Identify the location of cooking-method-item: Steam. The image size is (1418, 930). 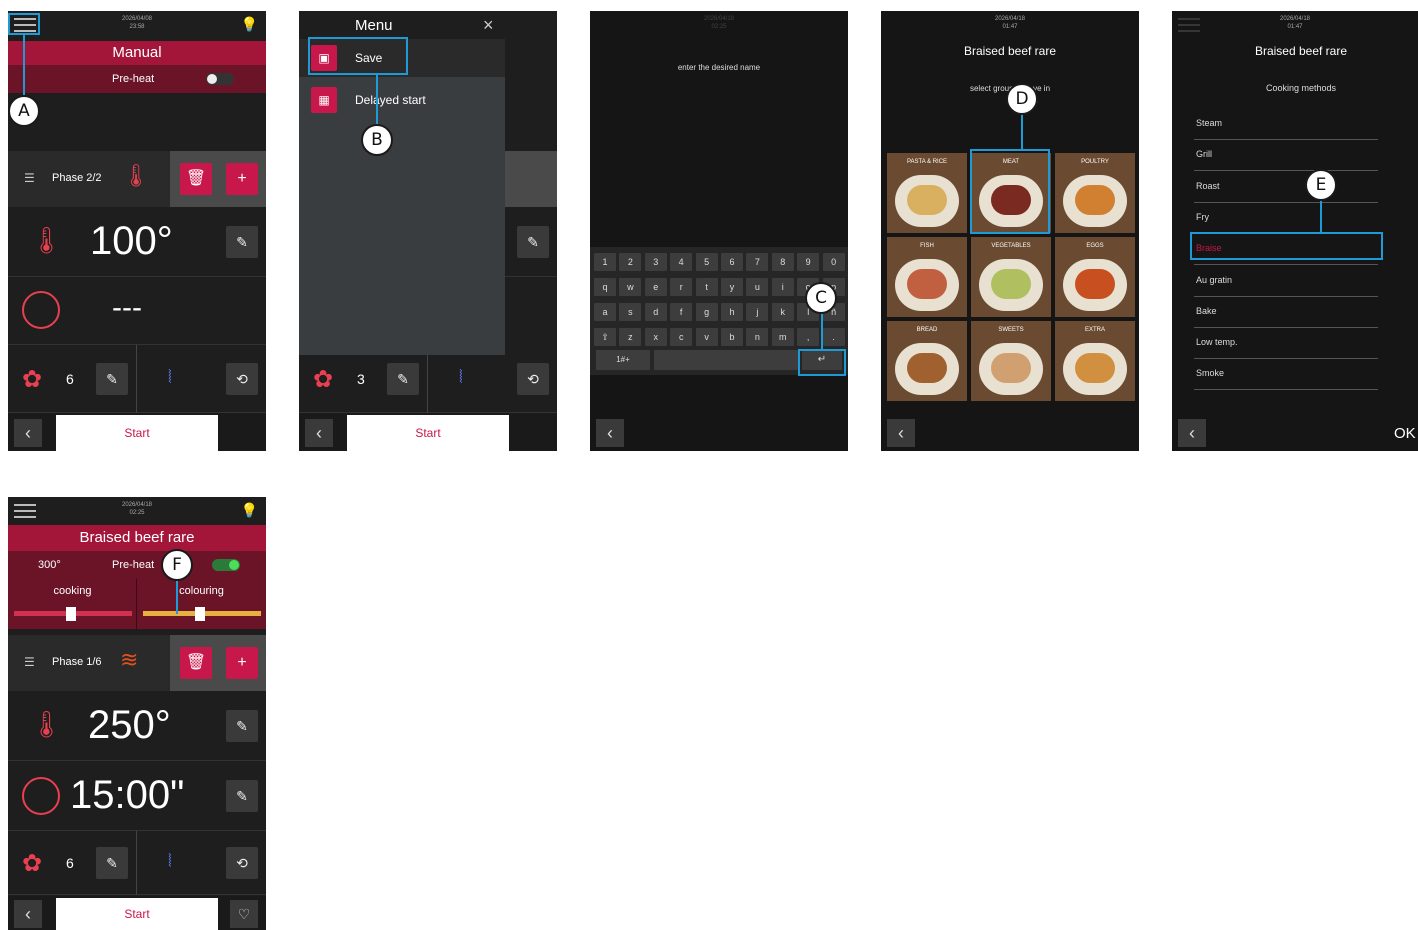
(1286, 124).